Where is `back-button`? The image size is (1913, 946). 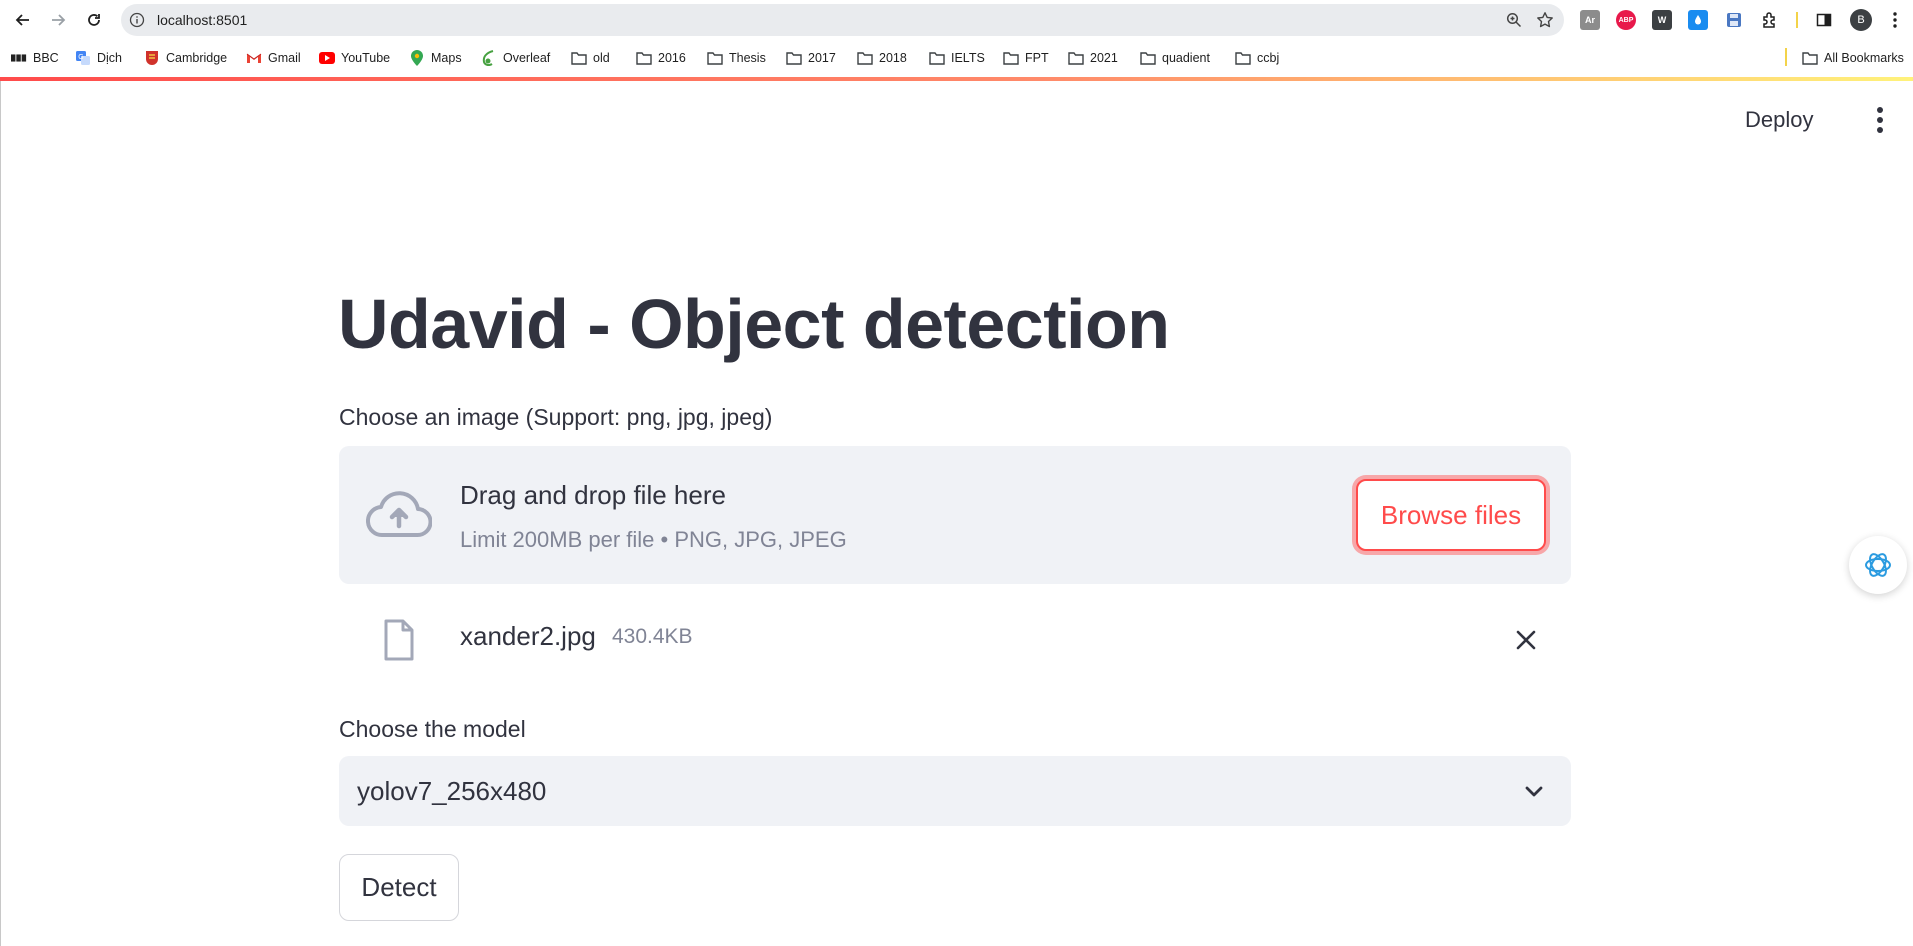 back-button is located at coordinates (23, 20).